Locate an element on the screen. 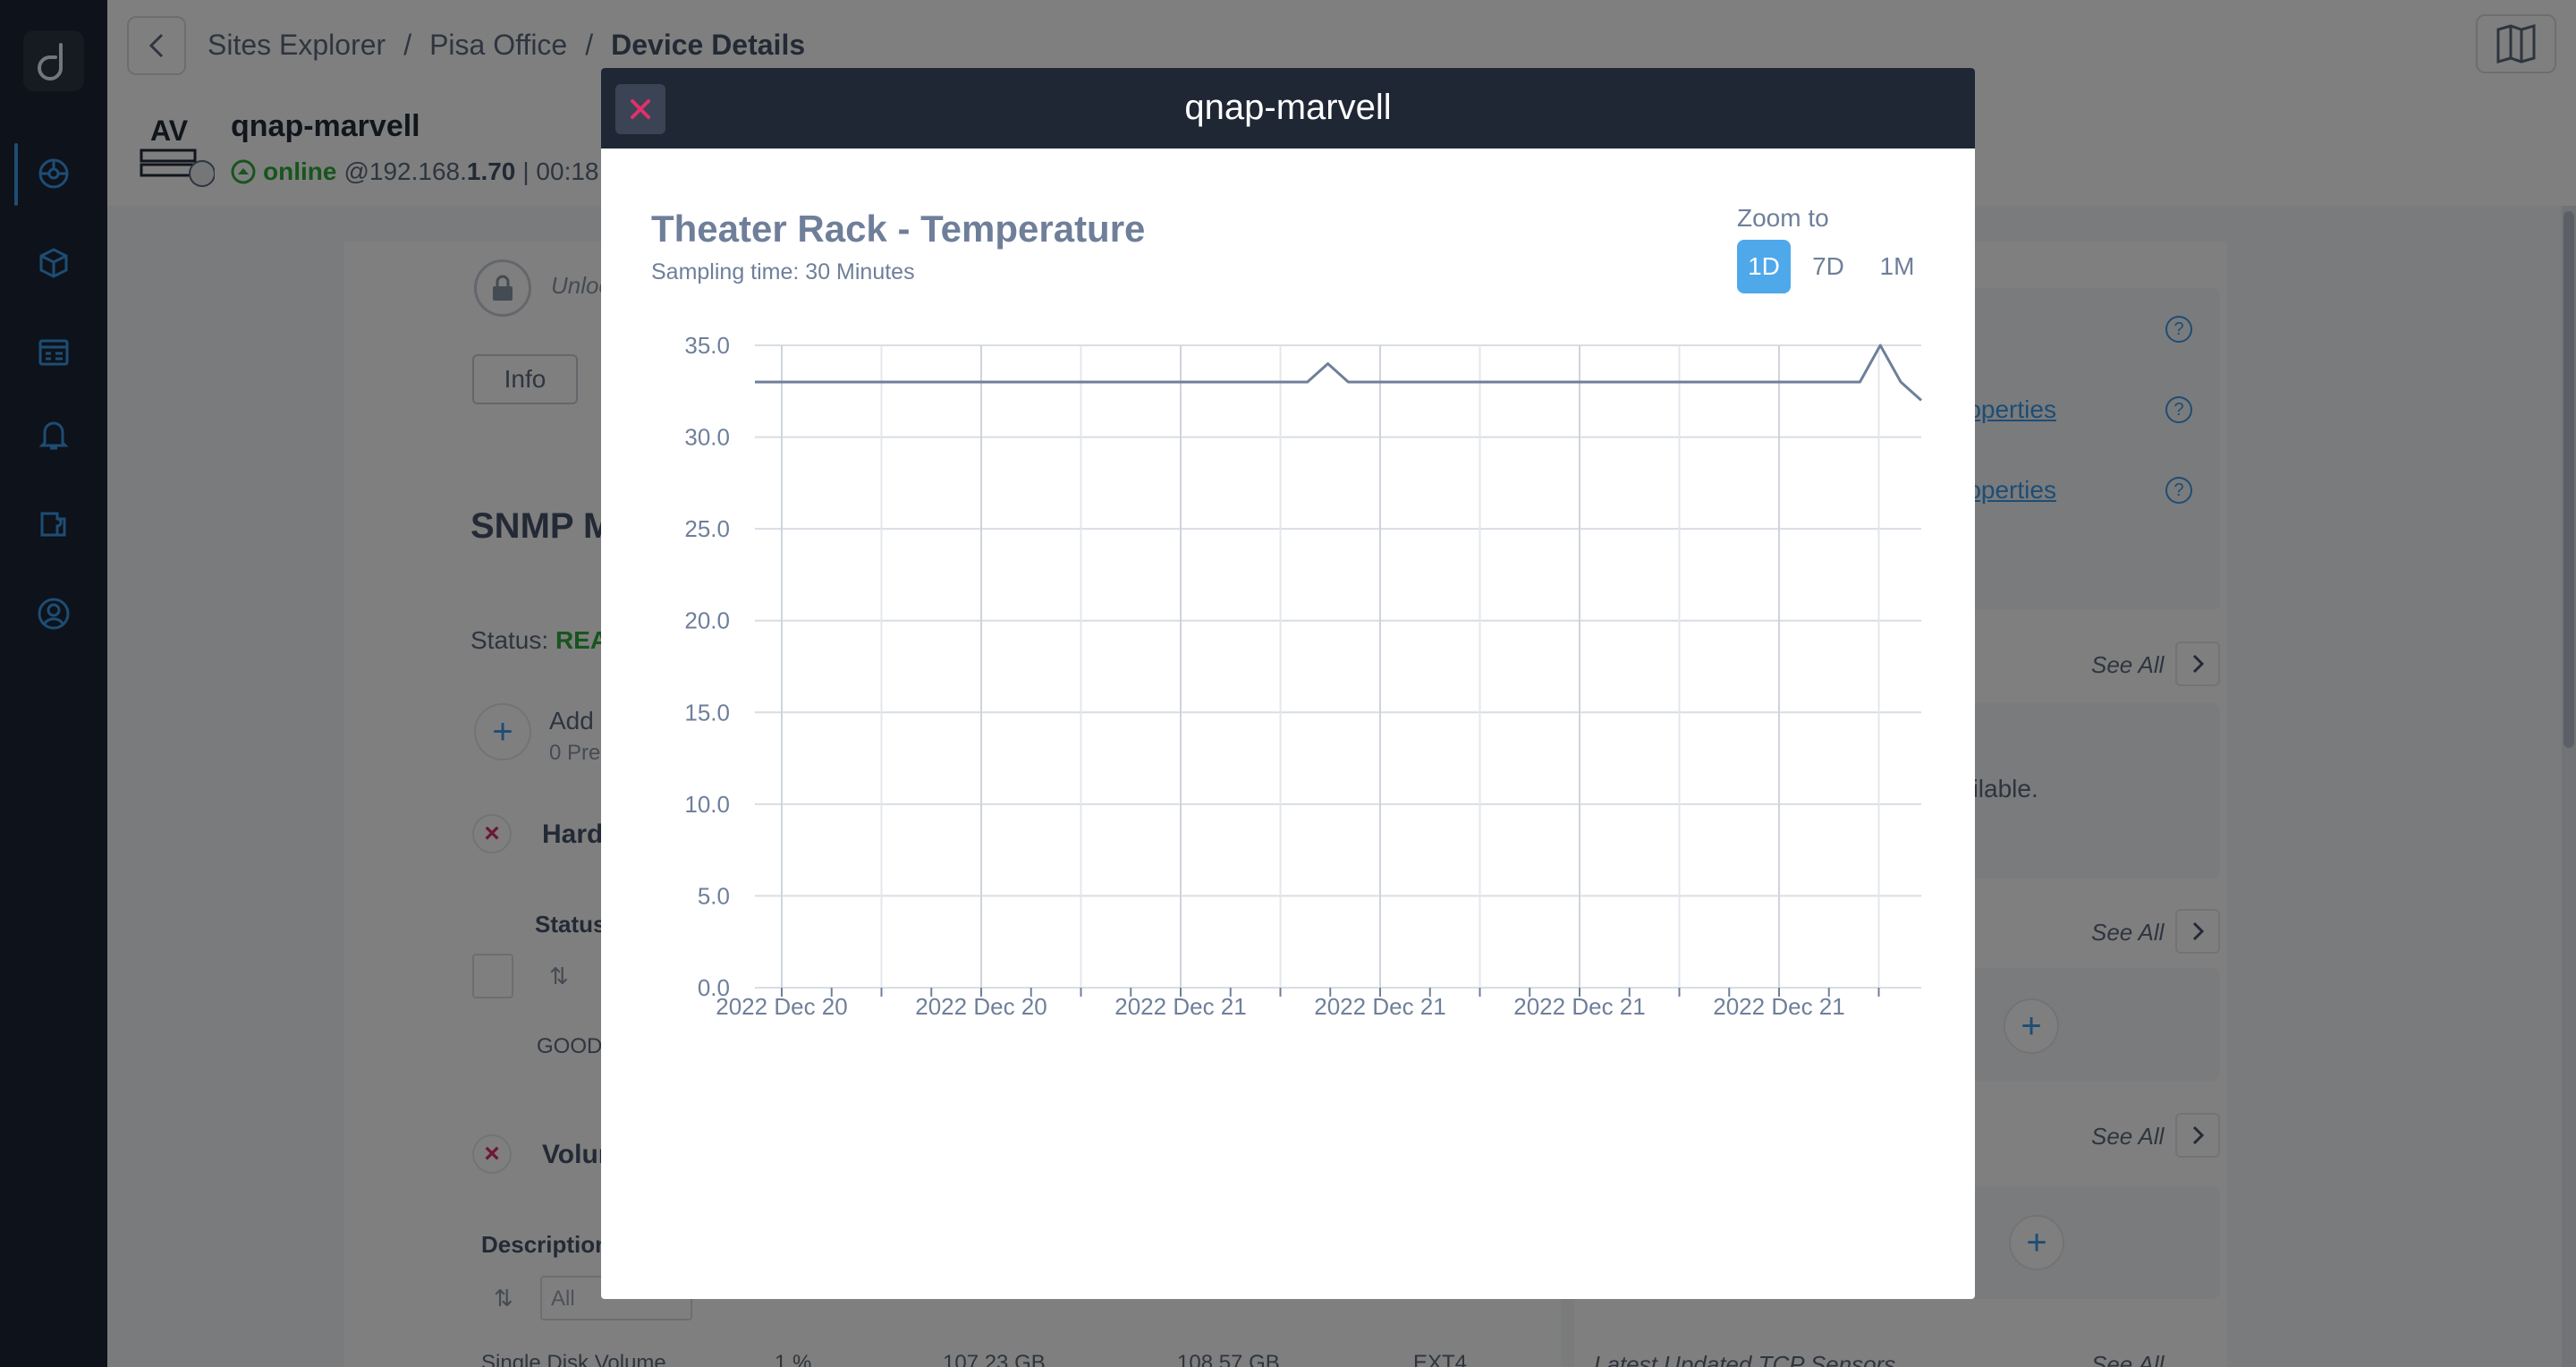 This screenshot has height=1367, width=2576. y-tick-label: 25.0 is located at coordinates (707, 528).